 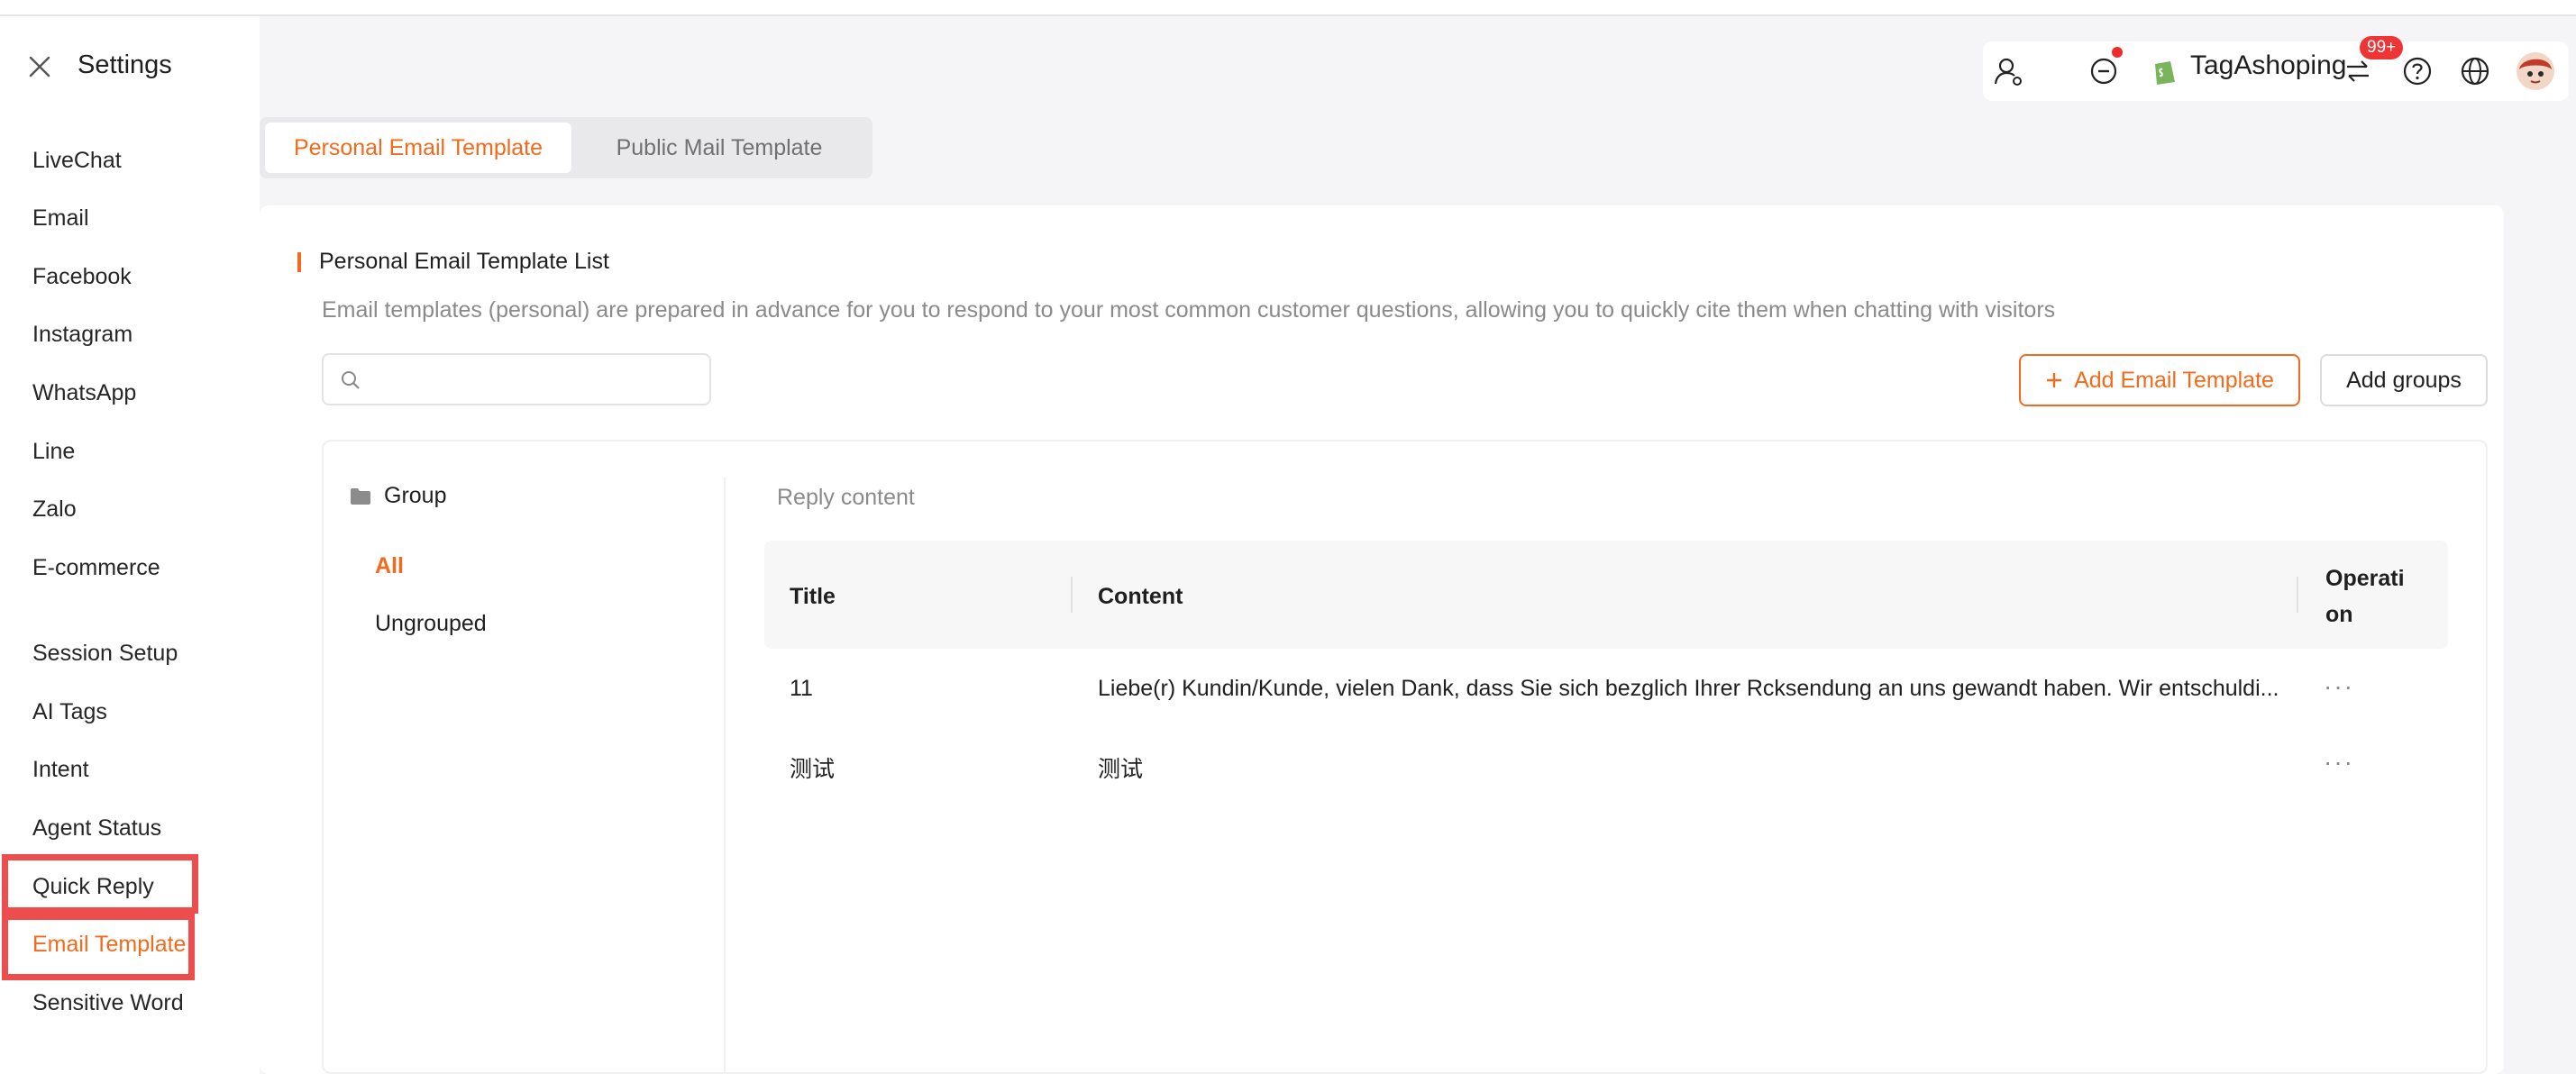 I want to click on search-icon, so click(x=350, y=382).